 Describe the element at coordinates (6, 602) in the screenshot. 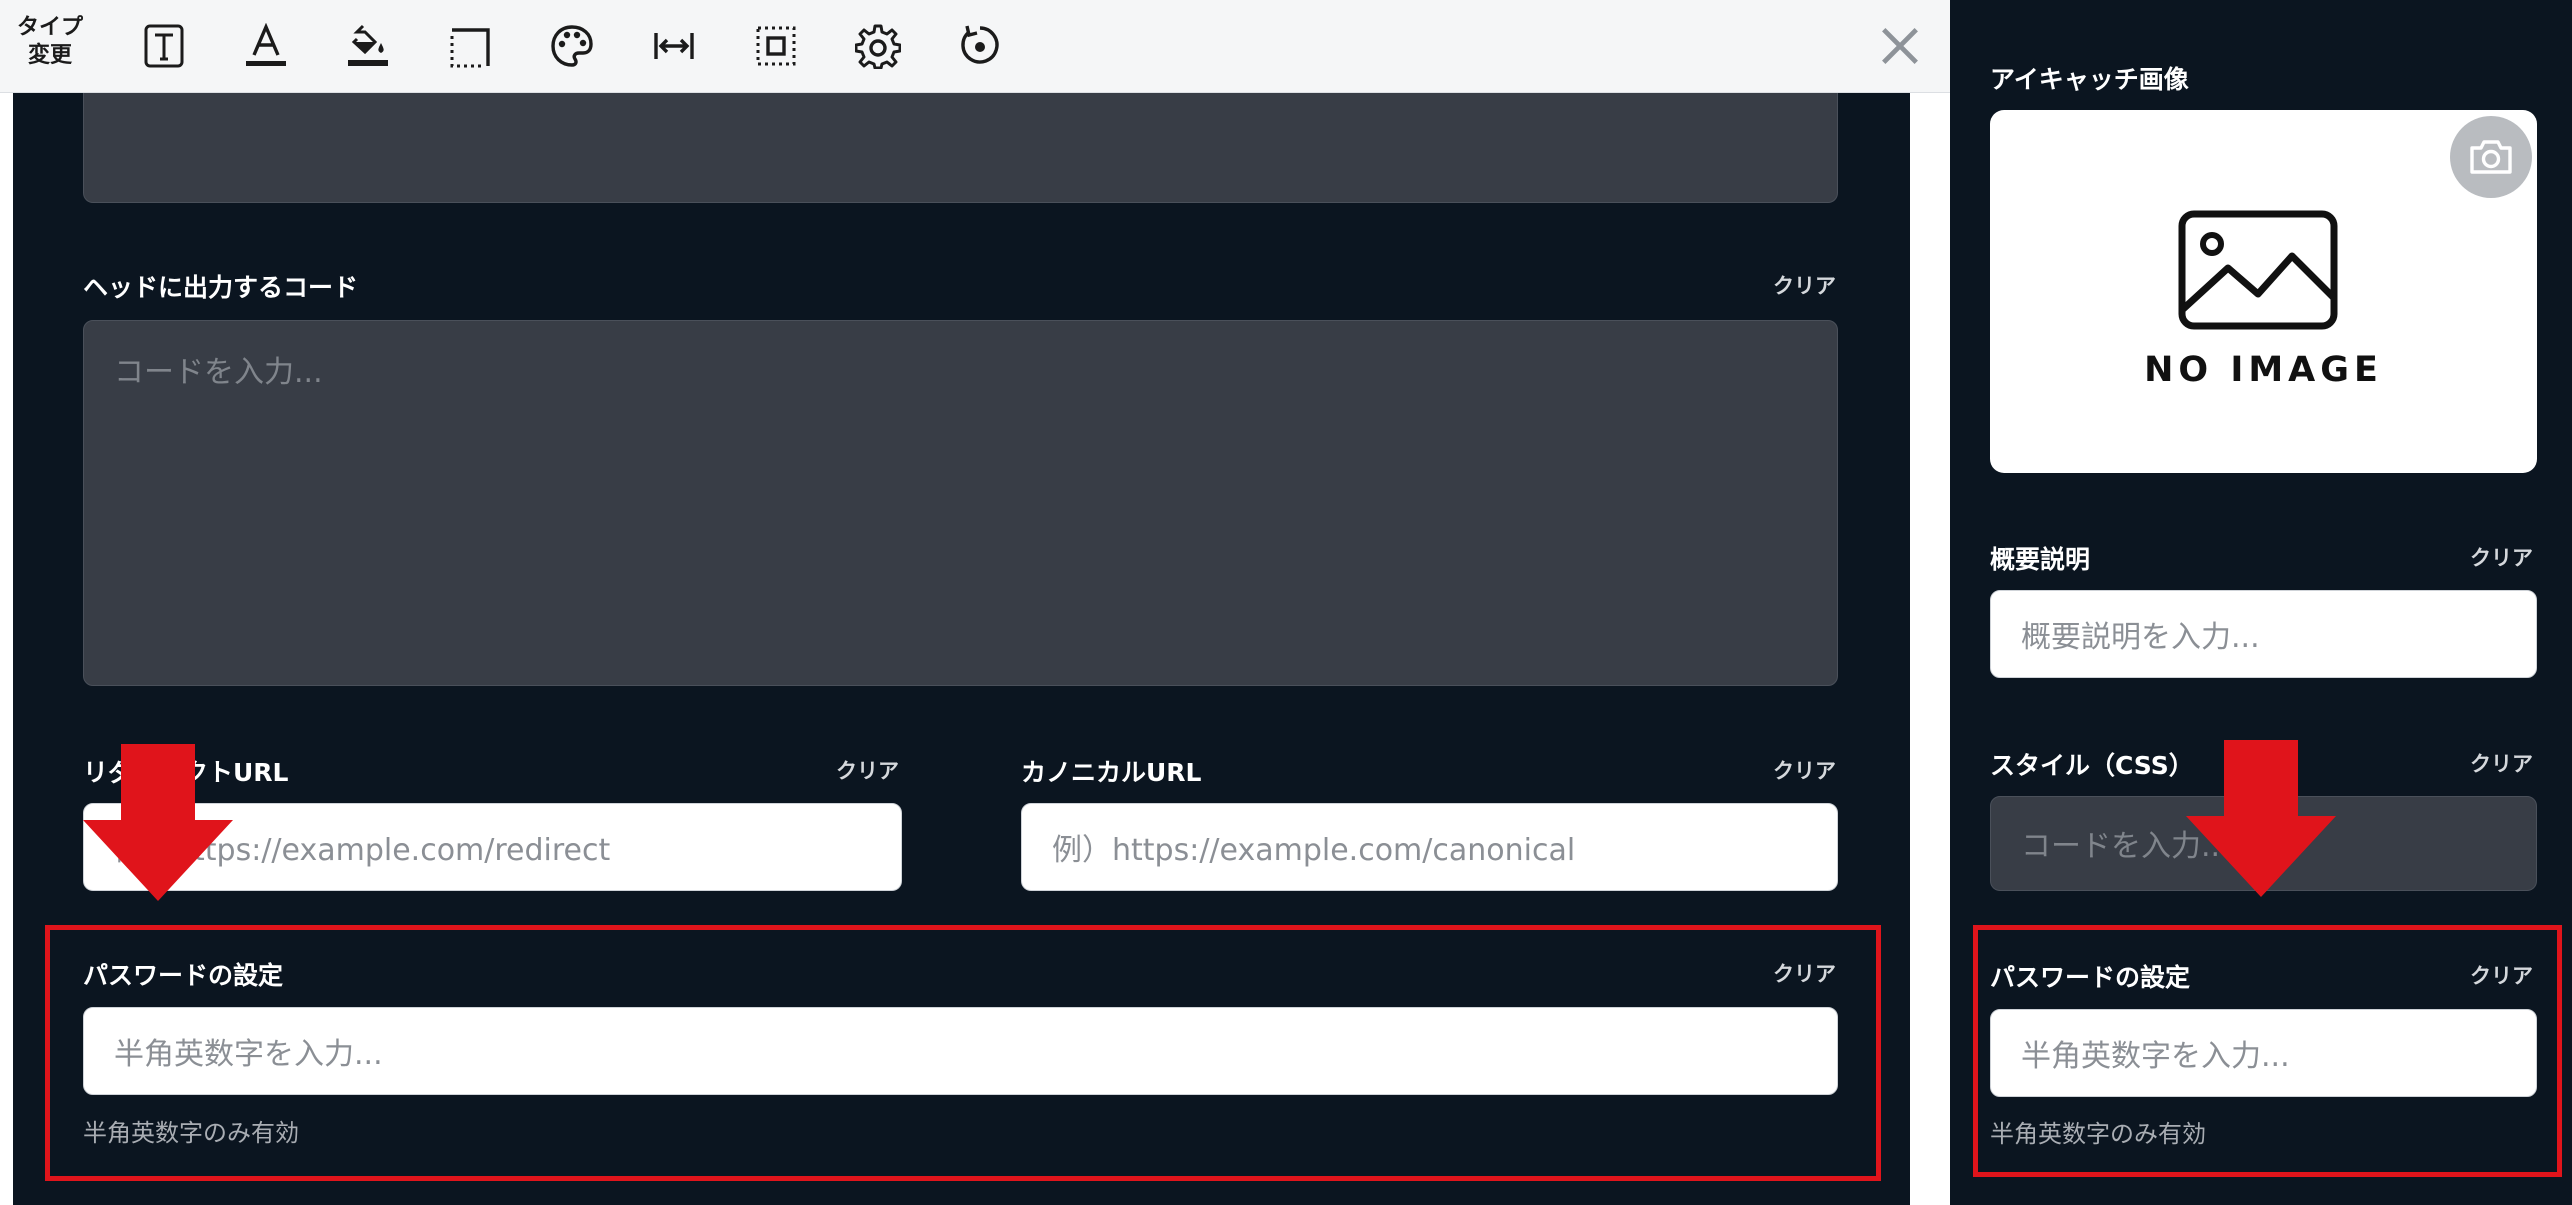

I see `left-edge` at that location.